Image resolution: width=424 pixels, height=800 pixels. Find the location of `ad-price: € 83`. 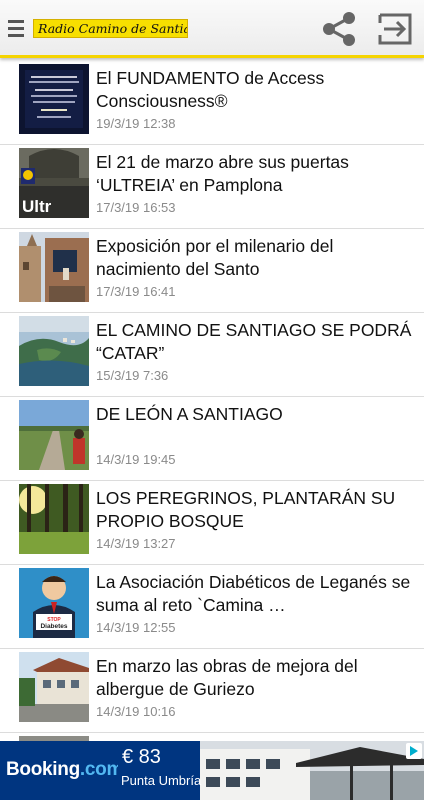

ad-price: € 83 is located at coordinates (141, 757).